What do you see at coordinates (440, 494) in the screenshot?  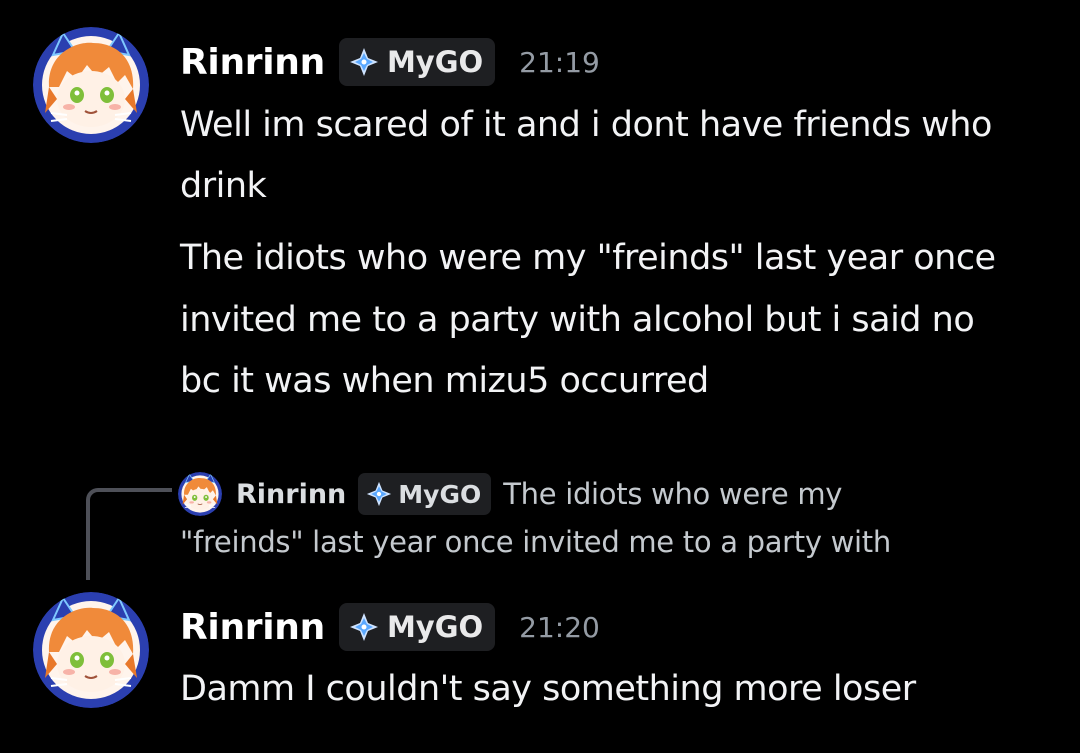 I see `reply-server-tag-label: MyGO` at bounding box center [440, 494].